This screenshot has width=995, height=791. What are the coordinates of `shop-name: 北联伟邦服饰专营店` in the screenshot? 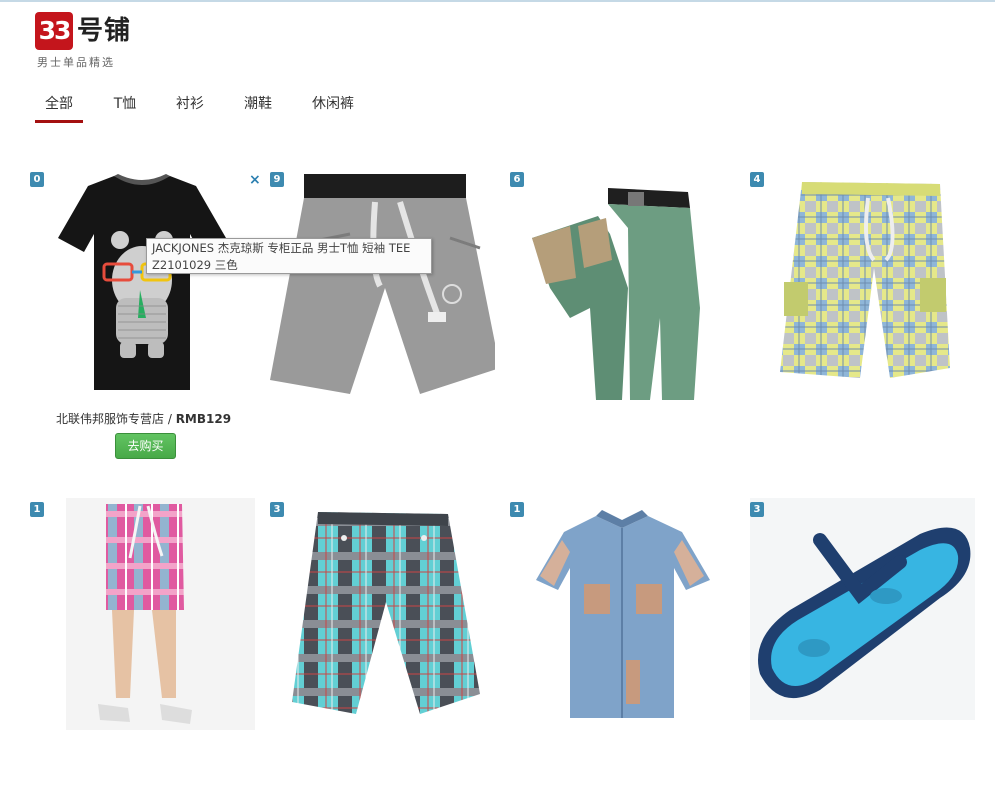 It's located at (110, 419).